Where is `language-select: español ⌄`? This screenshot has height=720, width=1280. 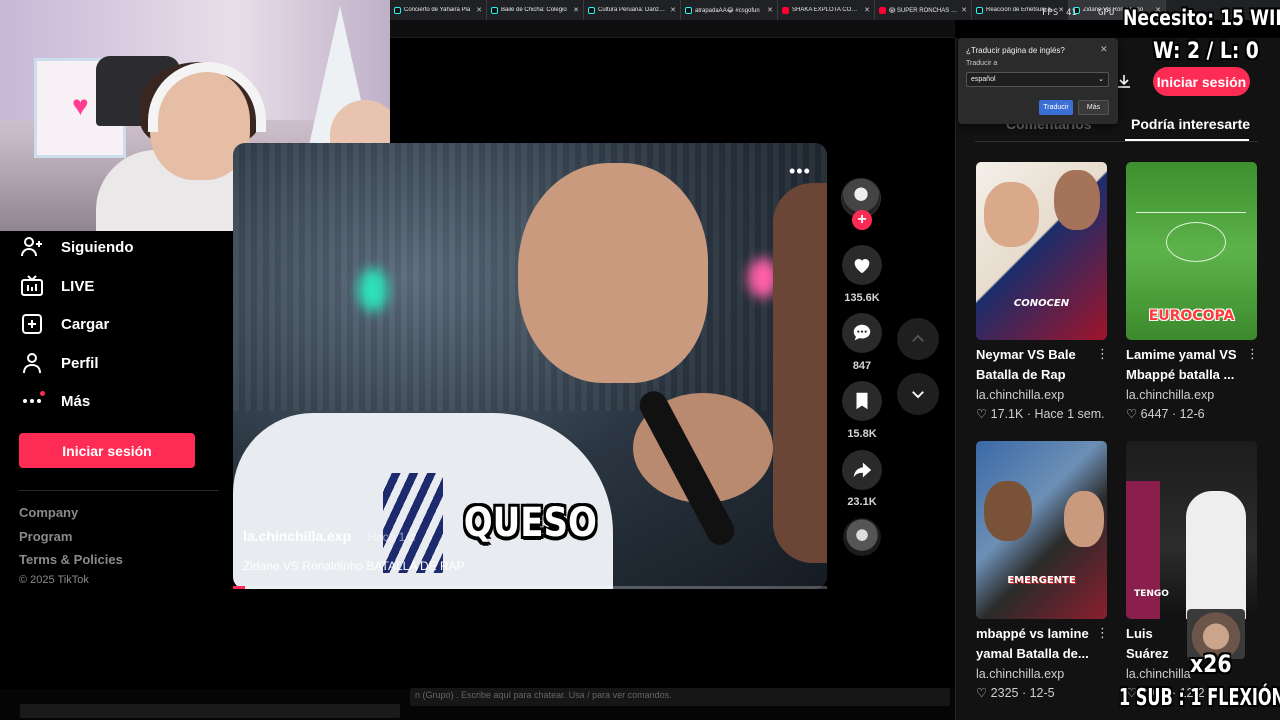 language-select: español ⌄ is located at coordinates (1037, 79).